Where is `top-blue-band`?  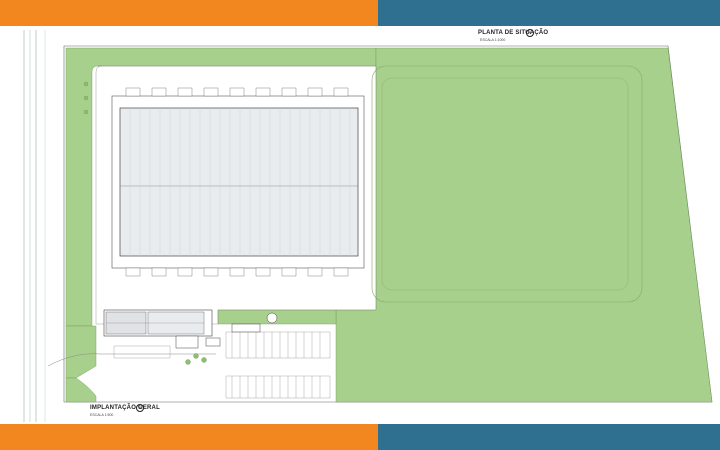
top-blue-band is located at coordinates (549, 13).